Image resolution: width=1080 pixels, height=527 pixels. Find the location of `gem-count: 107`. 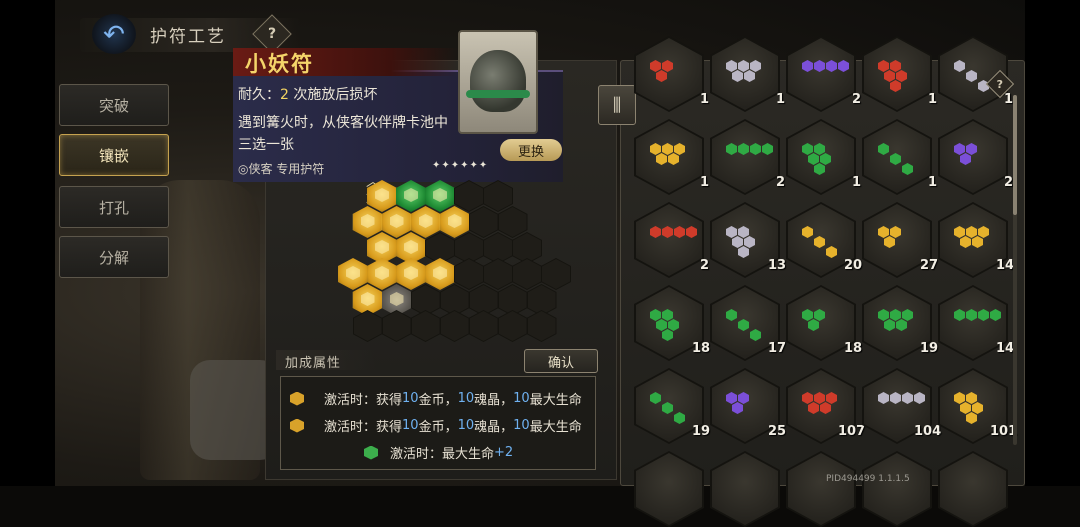

gem-count: 107 is located at coordinates (852, 431).